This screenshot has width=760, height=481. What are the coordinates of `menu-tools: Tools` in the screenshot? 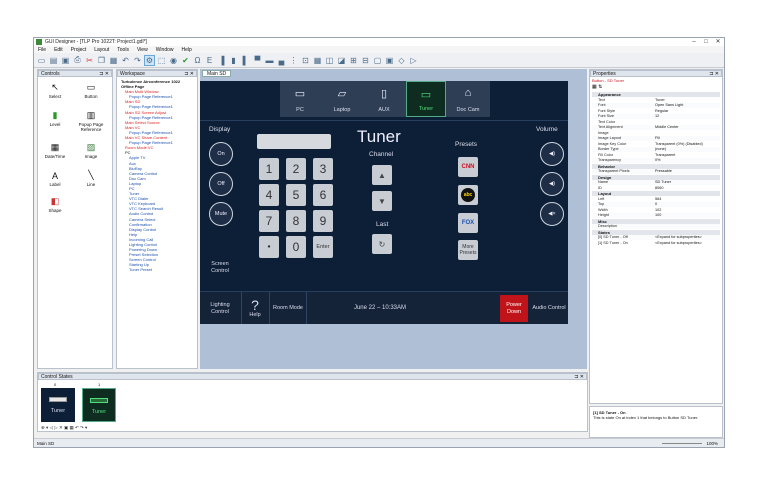 It's located at (123, 50).